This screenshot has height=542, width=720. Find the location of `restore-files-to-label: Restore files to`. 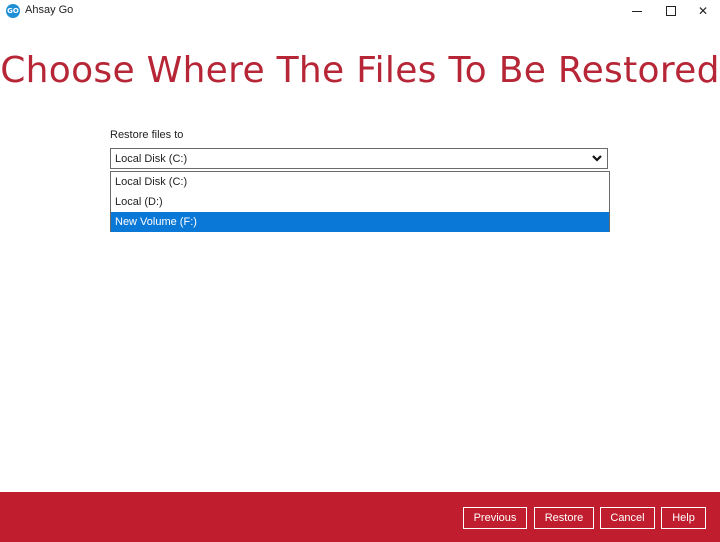

restore-files-to-label: Restore files to is located at coordinates (147, 135).